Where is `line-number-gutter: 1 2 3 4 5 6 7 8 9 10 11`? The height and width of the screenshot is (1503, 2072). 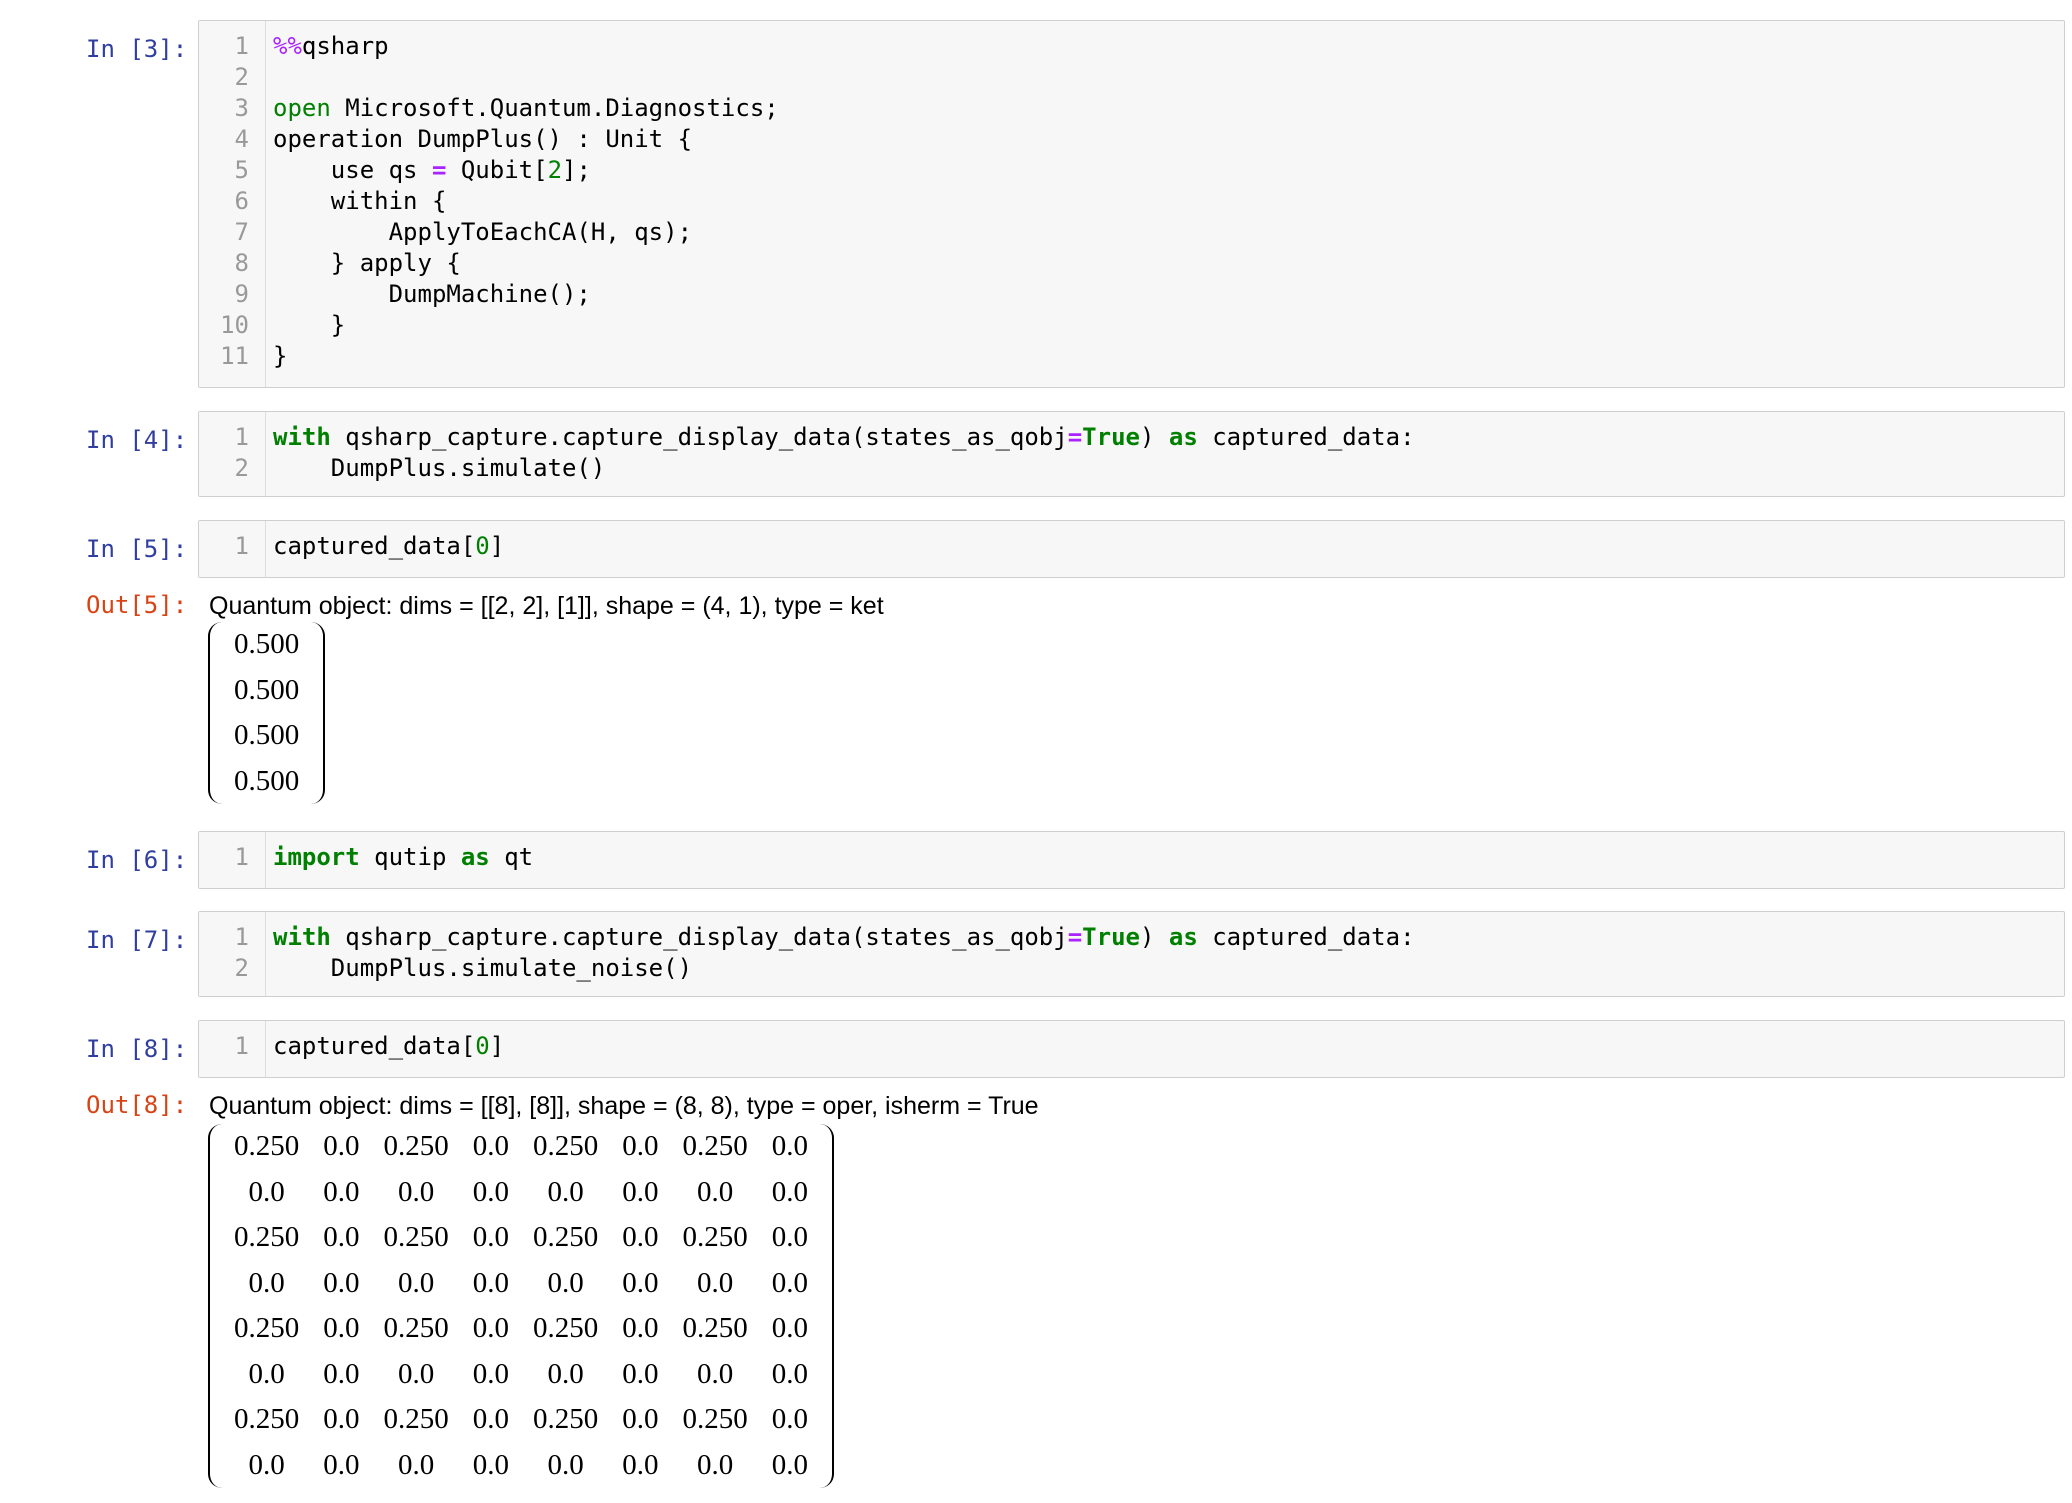 line-number-gutter: 1 2 3 4 5 6 7 8 9 10 11 is located at coordinates (232, 204).